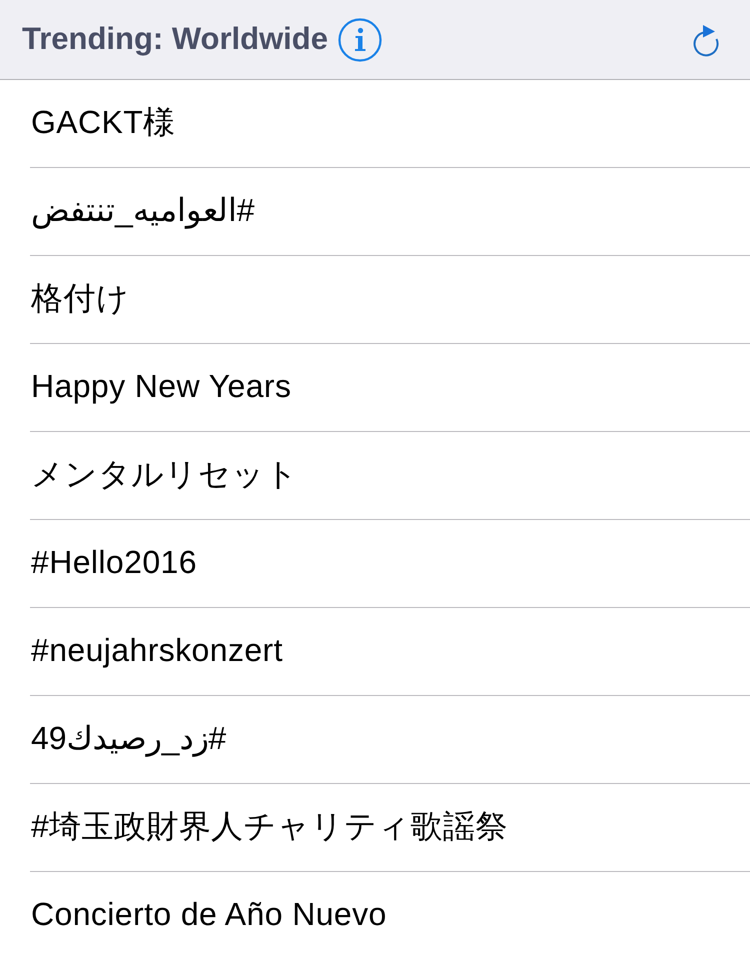 This screenshot has width=750, height=957. I want to click on header-title: Trending: Worldwide, so click(175, 39).